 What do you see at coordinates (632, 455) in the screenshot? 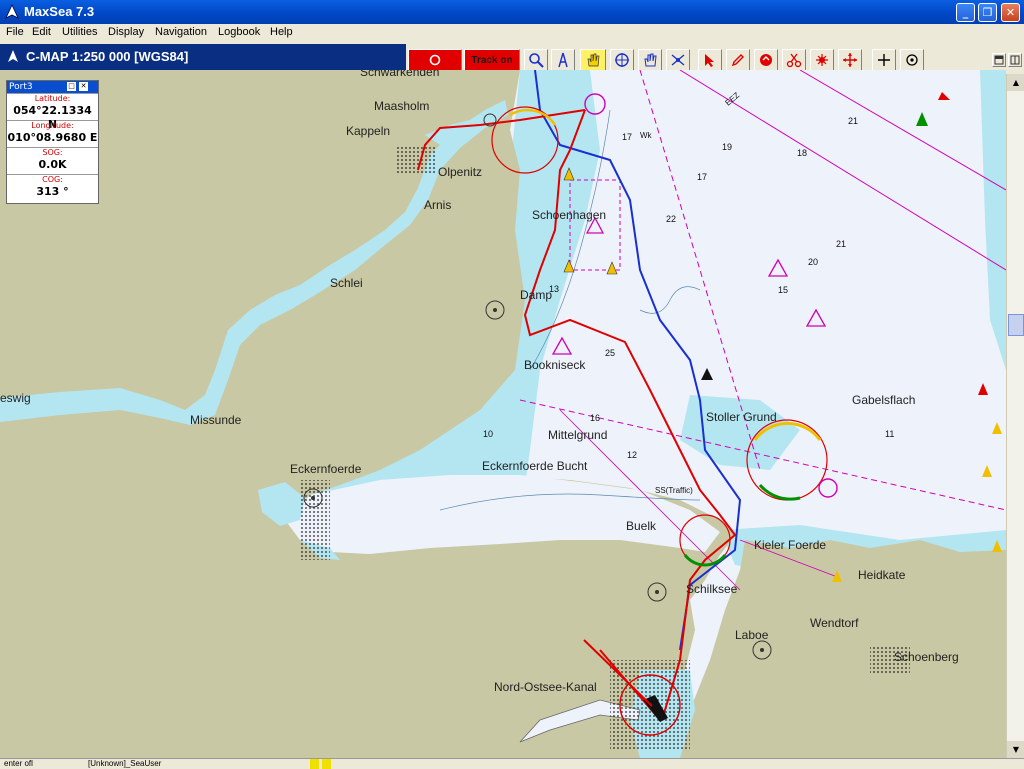
I see `depth-sounding: 12` at bounding box center [632, 455].